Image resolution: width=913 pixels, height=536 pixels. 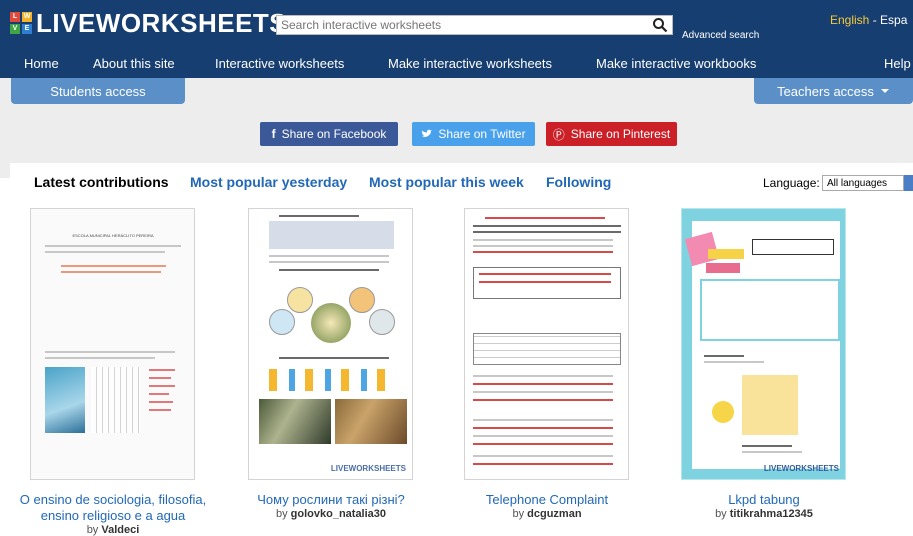 What do you see at coordinates (101, 182) in the screenshot?
I see `tab-latest-contributions: Latest contributions` at bounding box center [101, 182].